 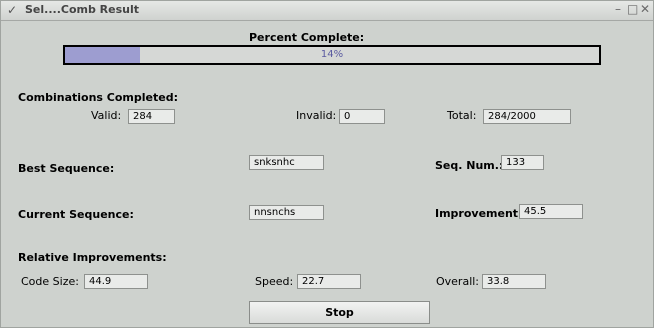 I want to click on total-label: Total:, so click(x=462, y=115).